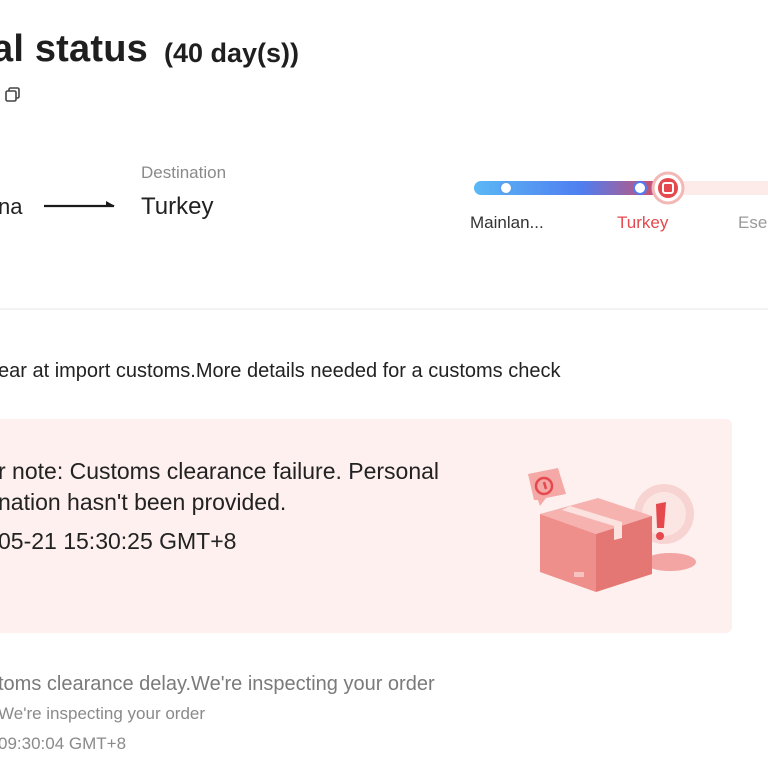 Image resolution: width=768 pixels, height=768 pixels. I want to click on page-title: al status, so click(74, 49).